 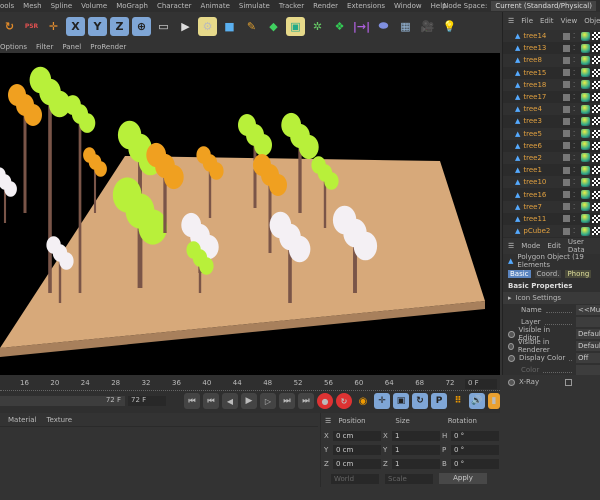 I want to click on am-menu-item: Edit, so click(x=554, y=246).